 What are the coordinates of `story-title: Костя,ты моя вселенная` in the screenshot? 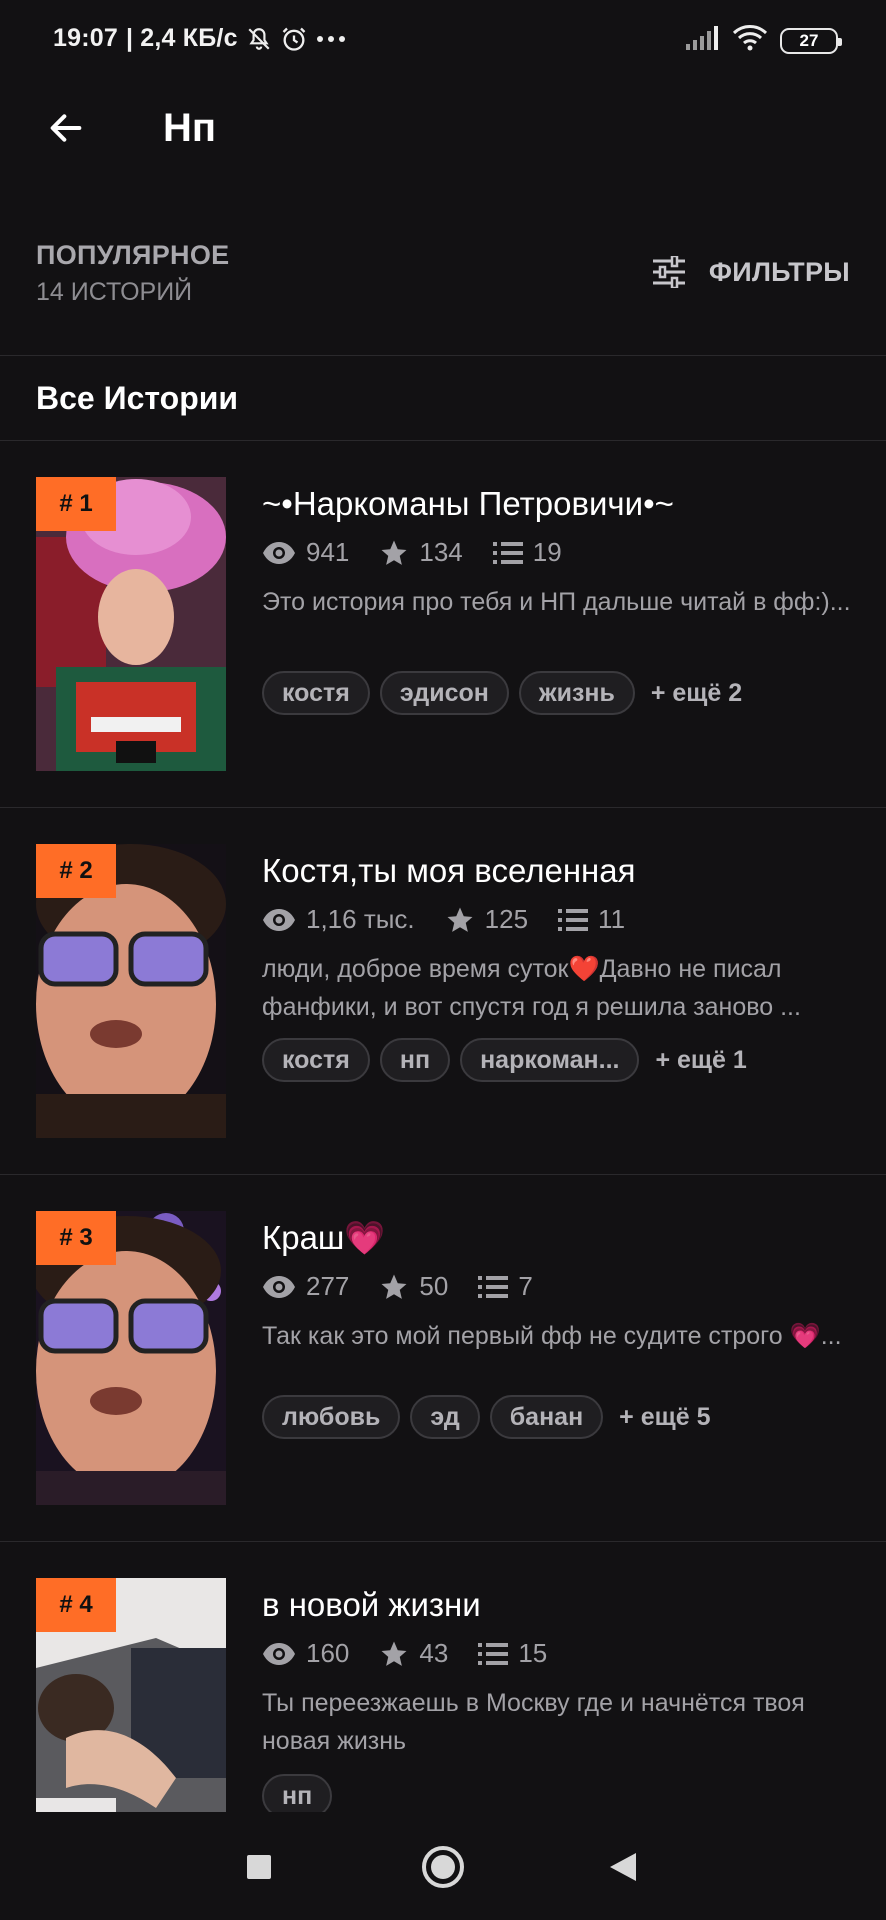 It's located at (449, 871).